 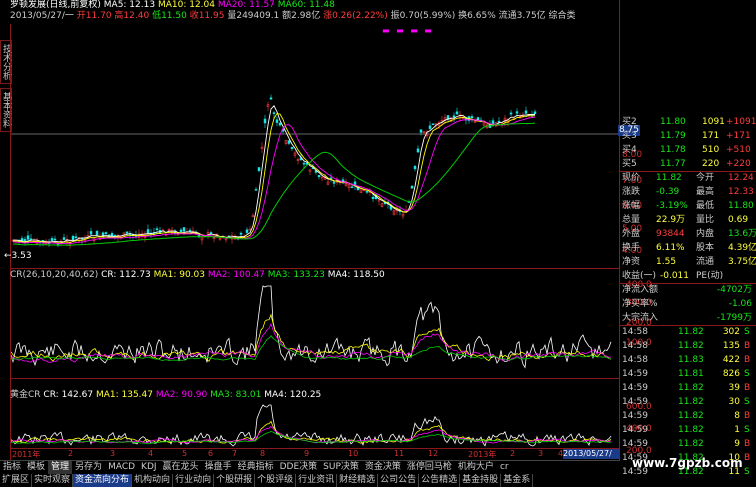 I want to click on stat-label: 涨跌, so click(x=631, y=192).